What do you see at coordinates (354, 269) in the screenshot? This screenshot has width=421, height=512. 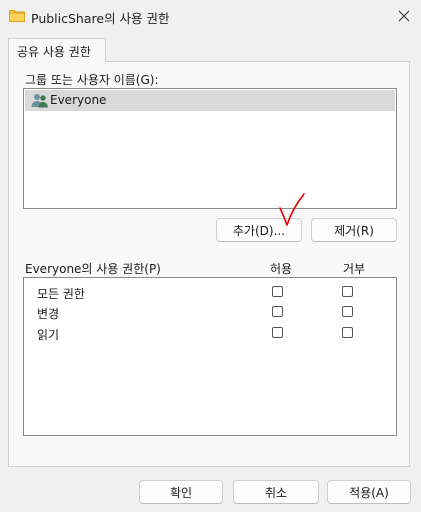 I see `deny-column-header: 거부` at bounding box center [354, 269].